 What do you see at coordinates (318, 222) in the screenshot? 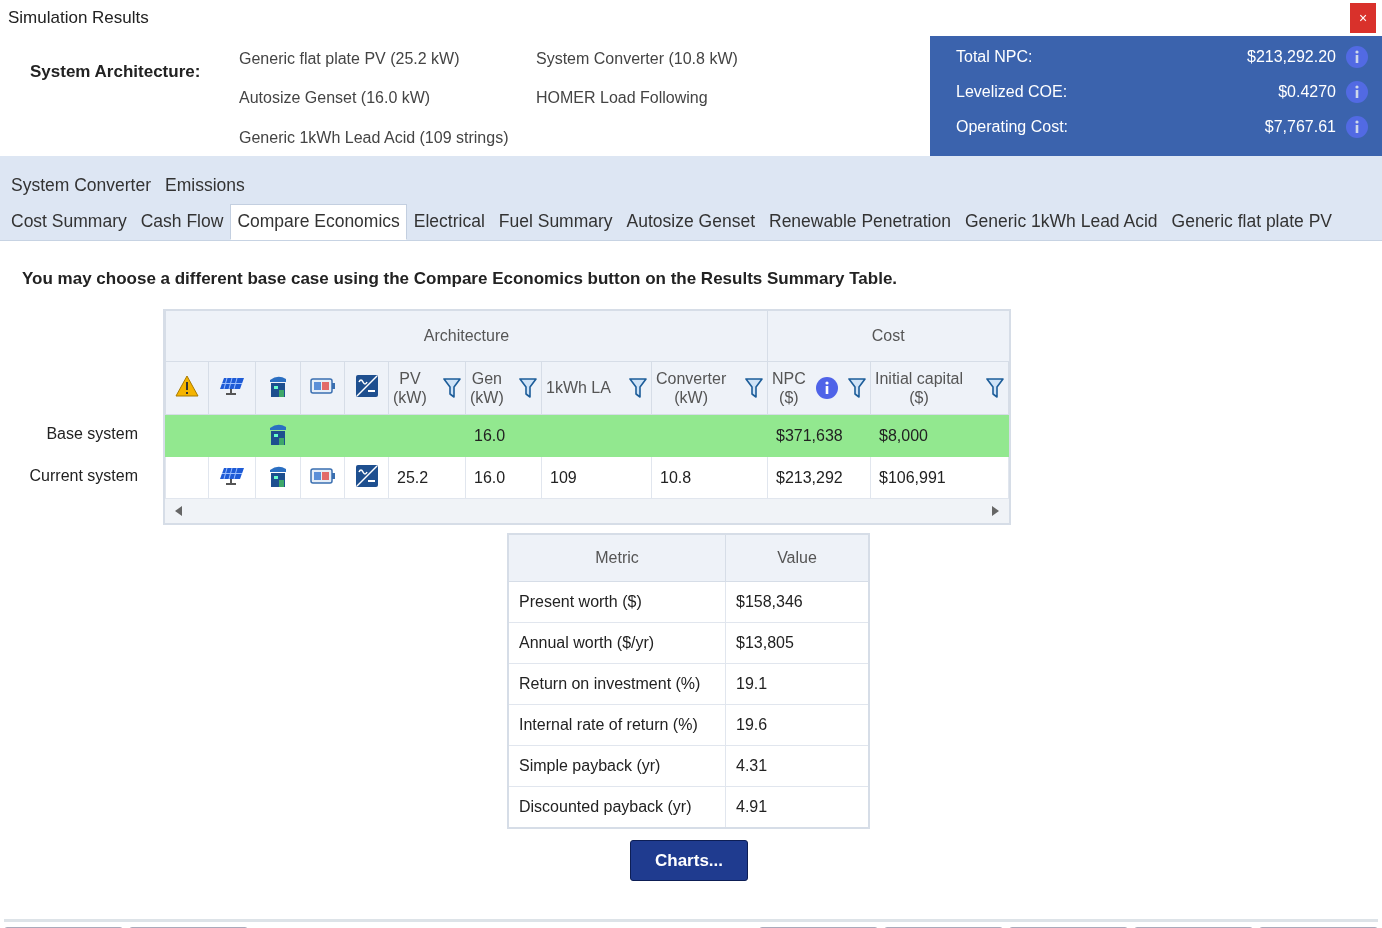
I see `tab: Compare Economics` at bounding box center [318, 222].